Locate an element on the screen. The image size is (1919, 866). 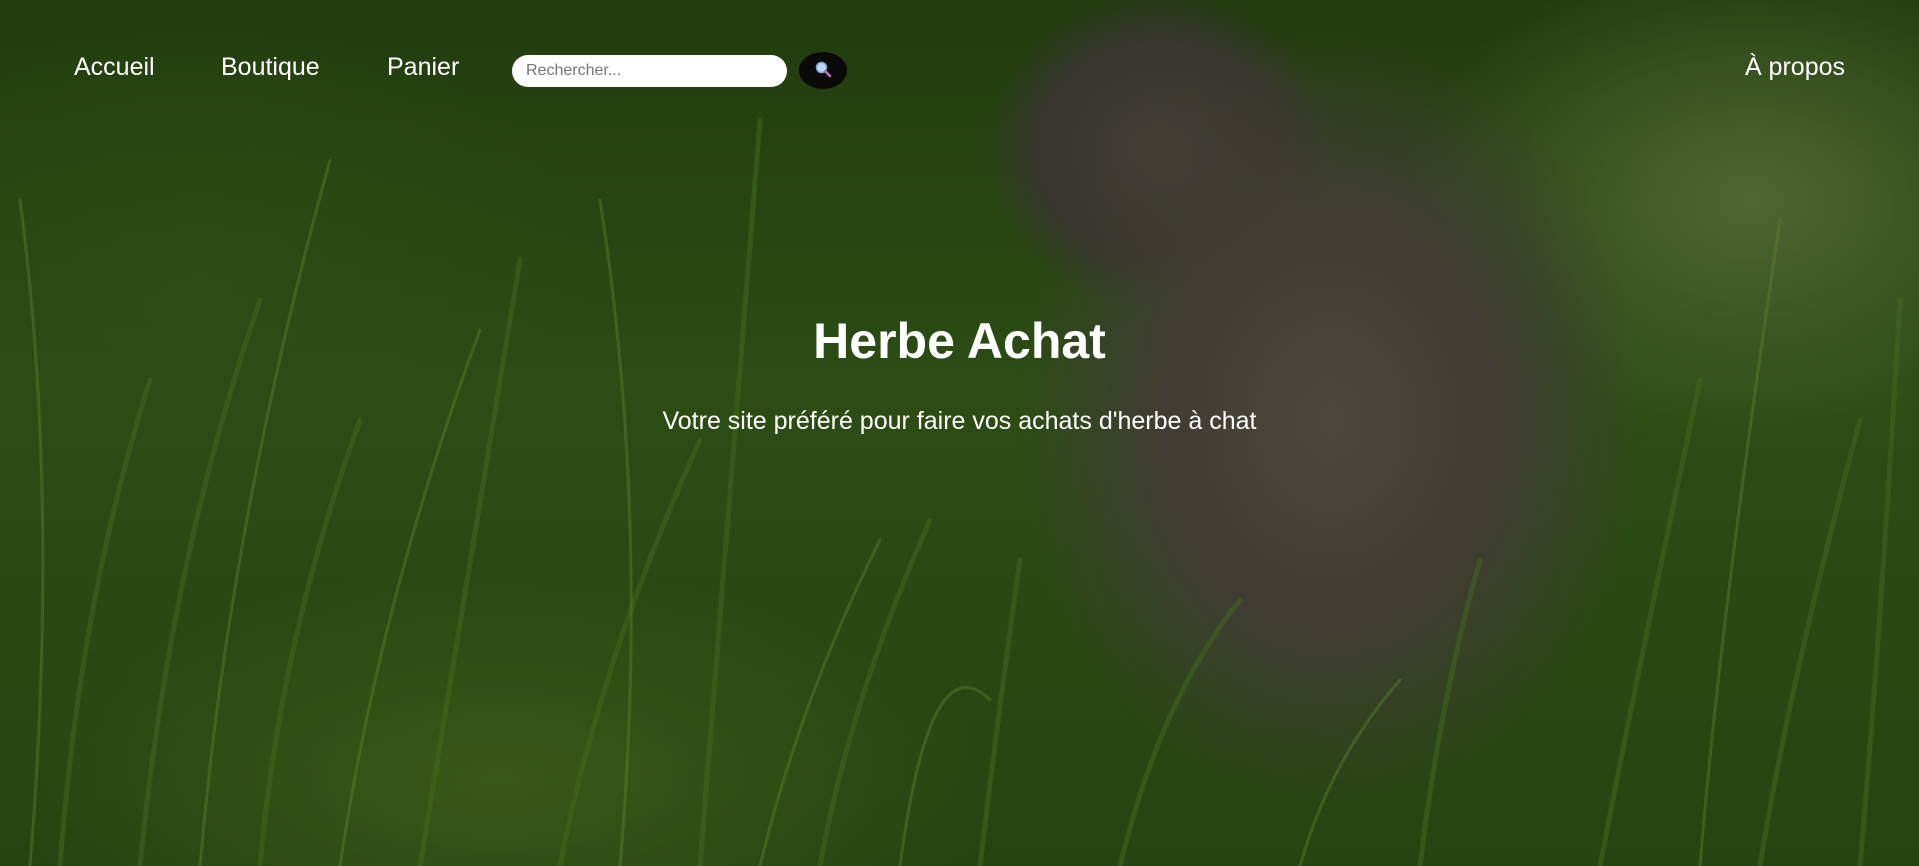
nav-link-panier: Panier is located at coordinates (423, 67).